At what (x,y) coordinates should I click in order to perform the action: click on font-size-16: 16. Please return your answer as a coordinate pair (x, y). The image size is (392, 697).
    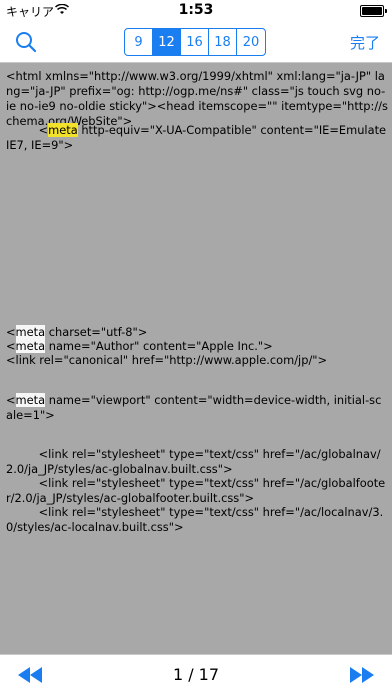
    Looking at the image, I should click on (195, 42).